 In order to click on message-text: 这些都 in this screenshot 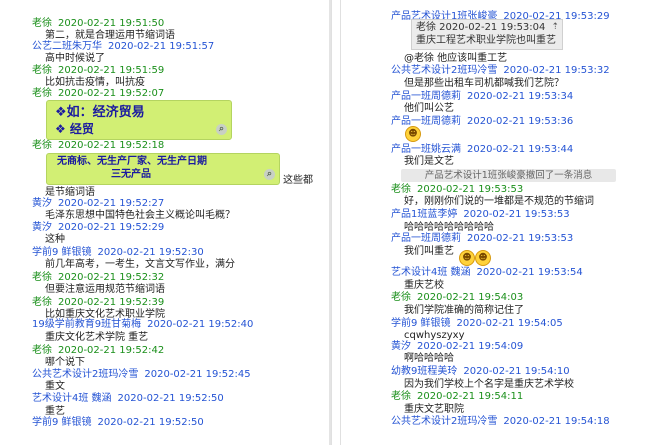, I will do `click(298, 180)`.